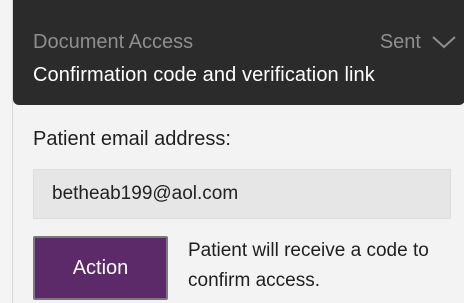 This screenshot has height=303, width=464. What do you see at coordinates (204, 75) in the screenshot?
I see `panel-subtitle: Confirmation code and verification link` at bounding box center [204, 75].